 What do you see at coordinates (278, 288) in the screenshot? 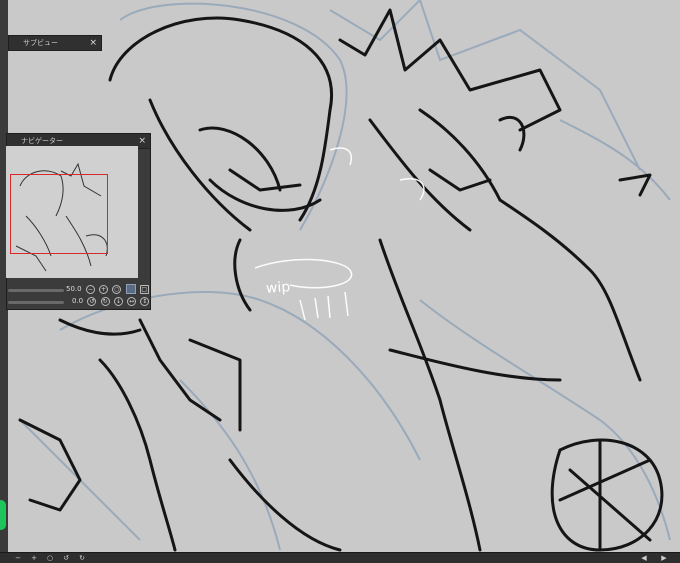
I see `wip-annotation: wip` at bounding box center [278, 288].